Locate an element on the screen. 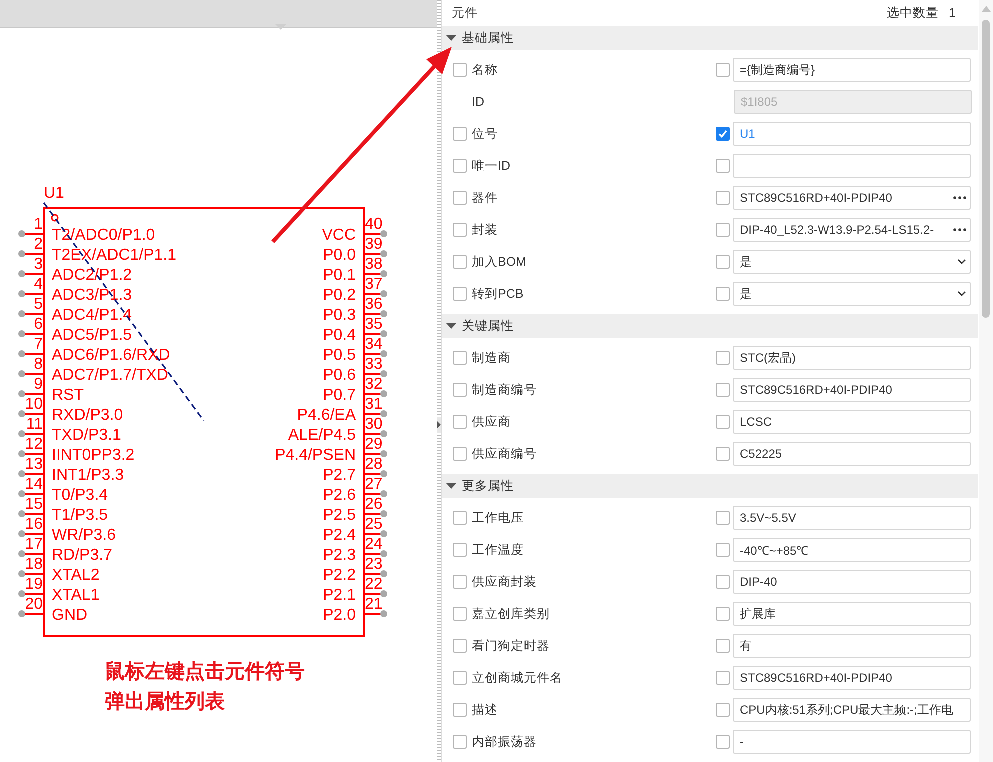  input-field: CPU内核:51系列;CPU最大主频:-;工作电 is located at coordinates (852, 710).